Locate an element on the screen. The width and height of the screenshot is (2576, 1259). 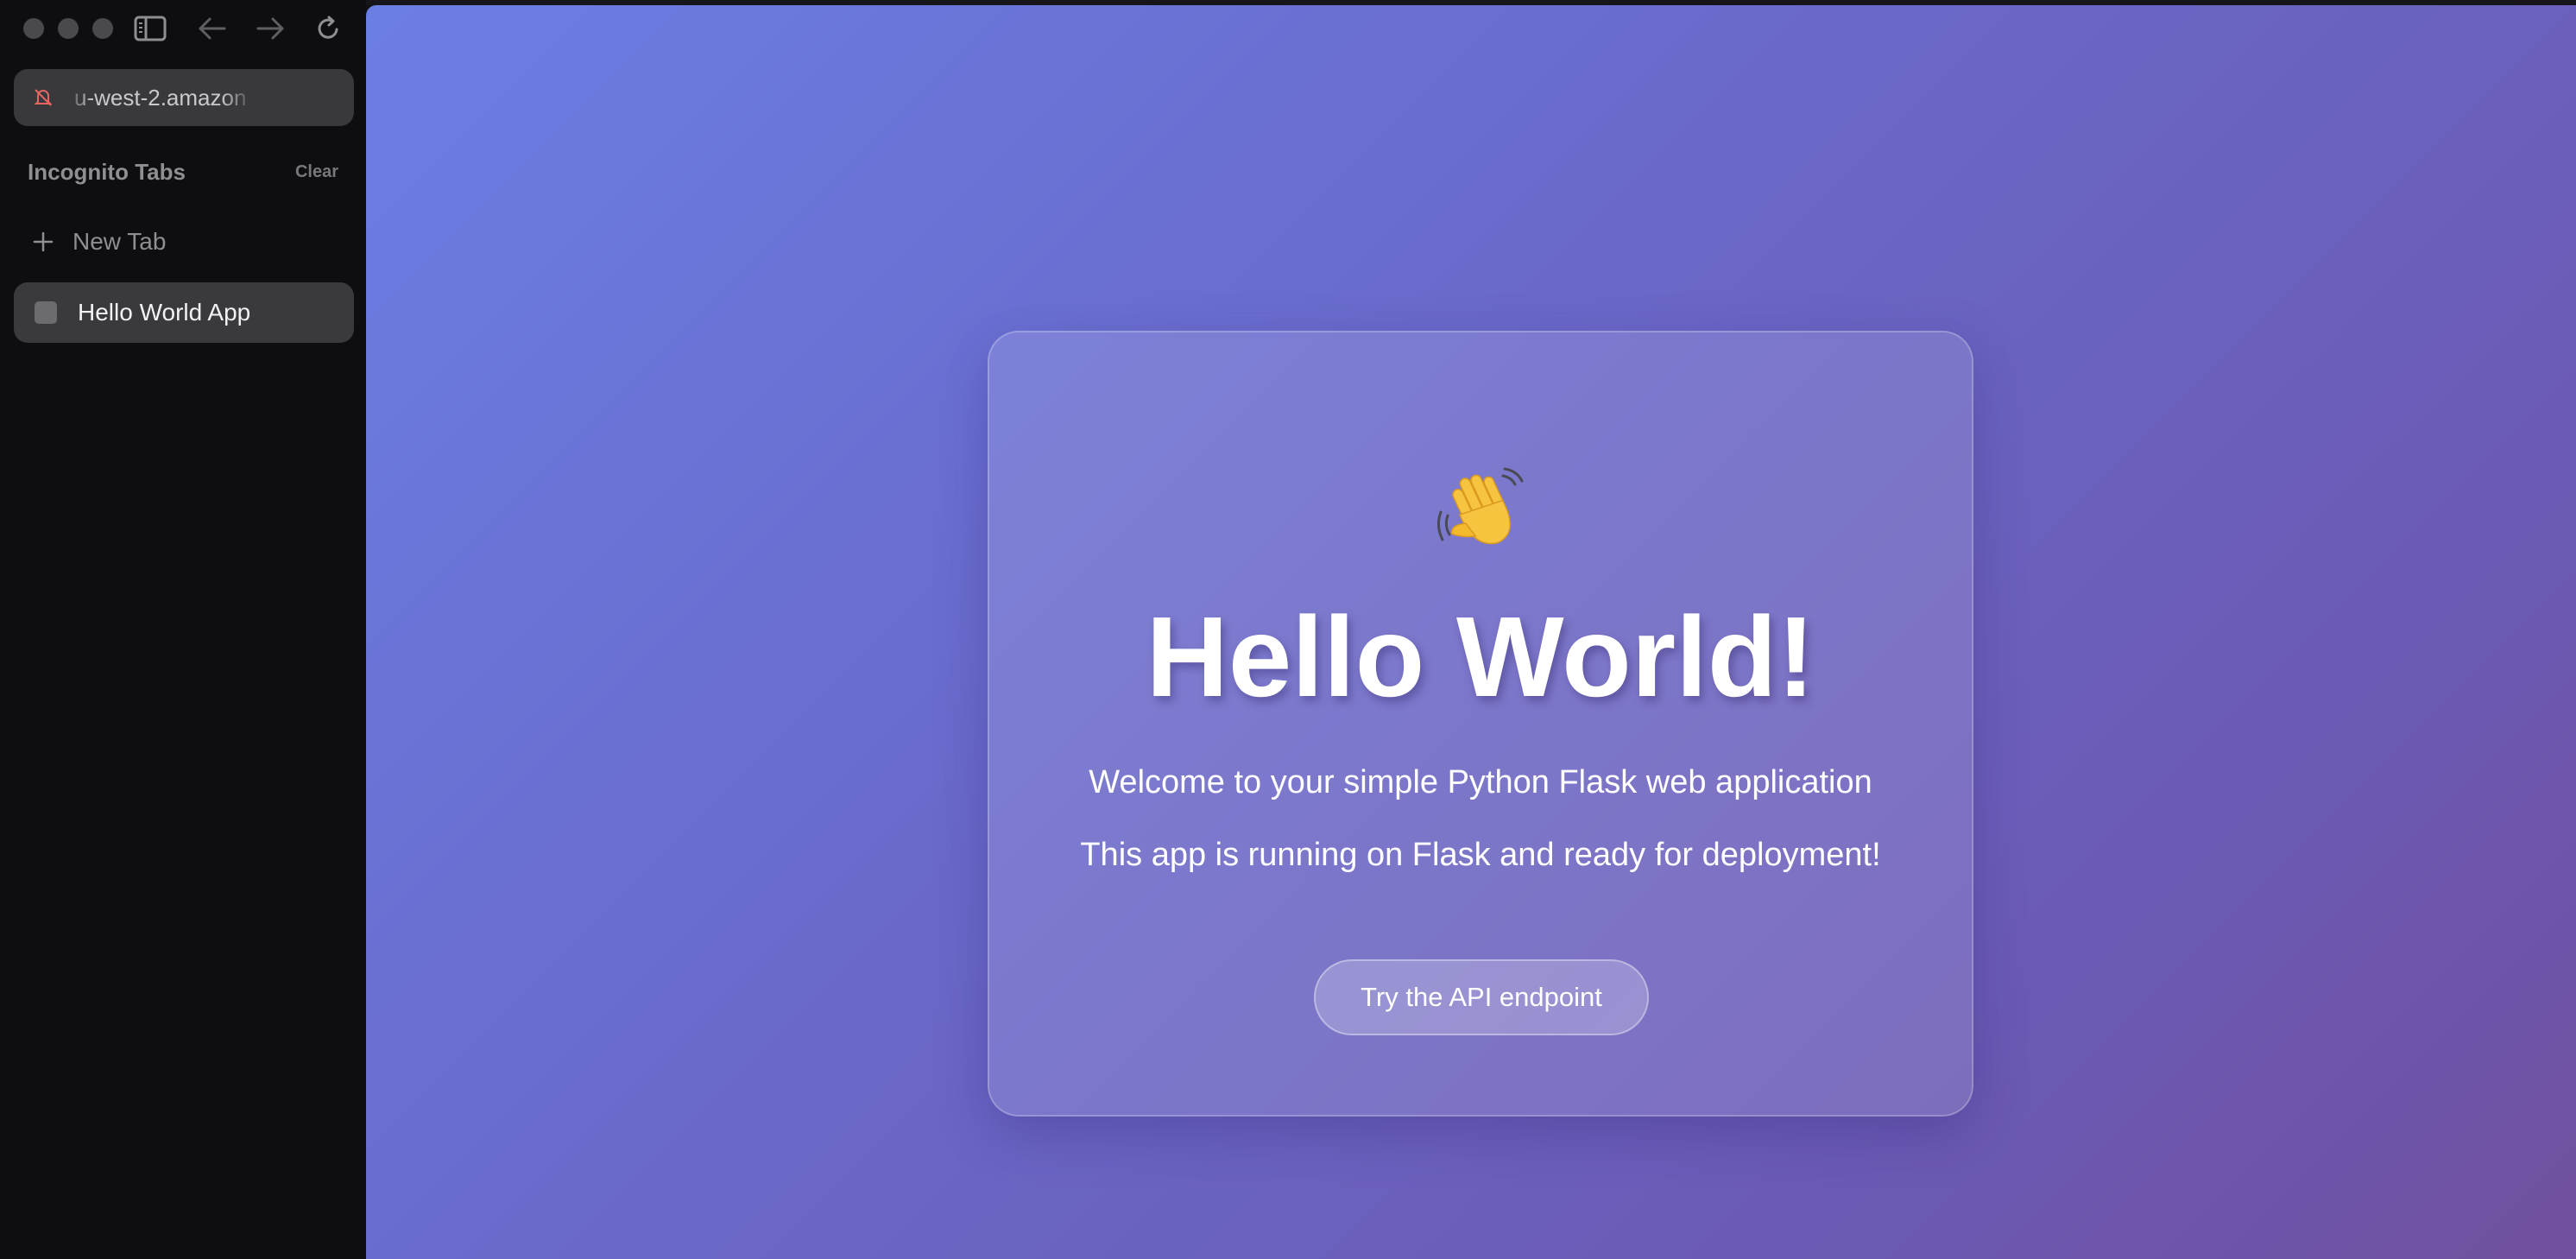
back-button is located at coordinates (212, 28).